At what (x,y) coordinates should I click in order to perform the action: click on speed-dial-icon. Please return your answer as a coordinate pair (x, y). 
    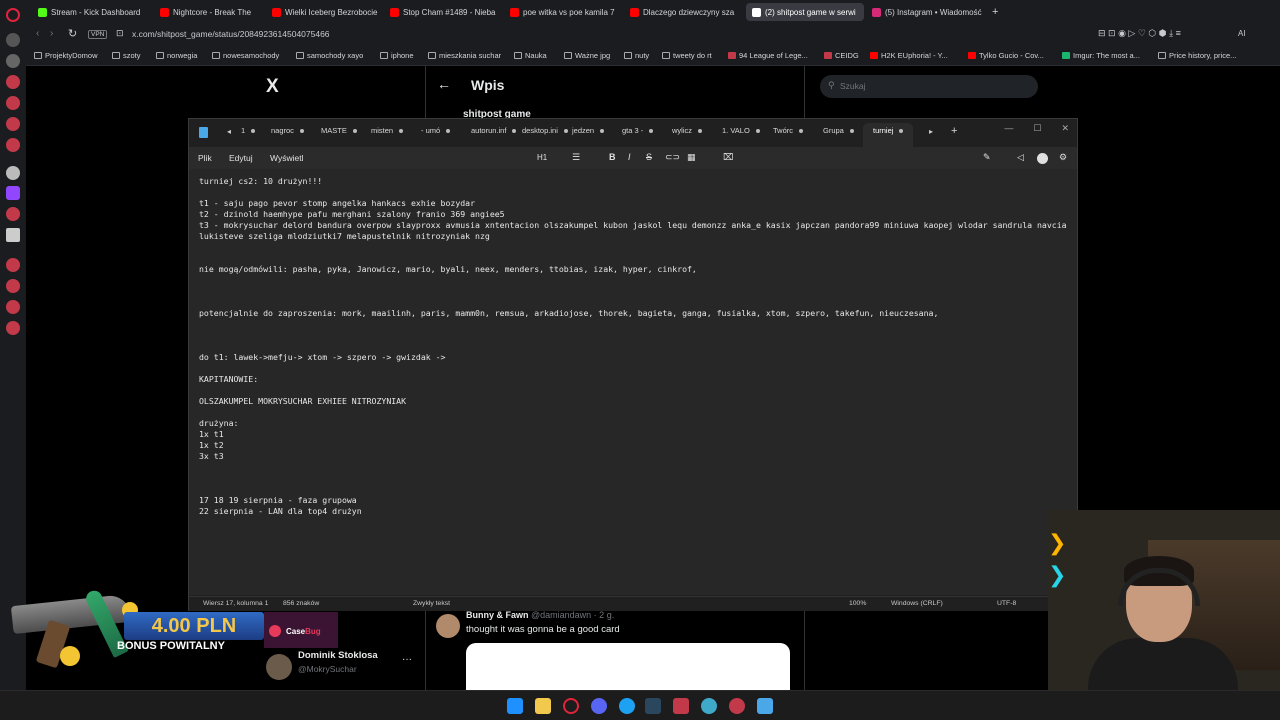
    Looking at the image, I should click on (13, 40).